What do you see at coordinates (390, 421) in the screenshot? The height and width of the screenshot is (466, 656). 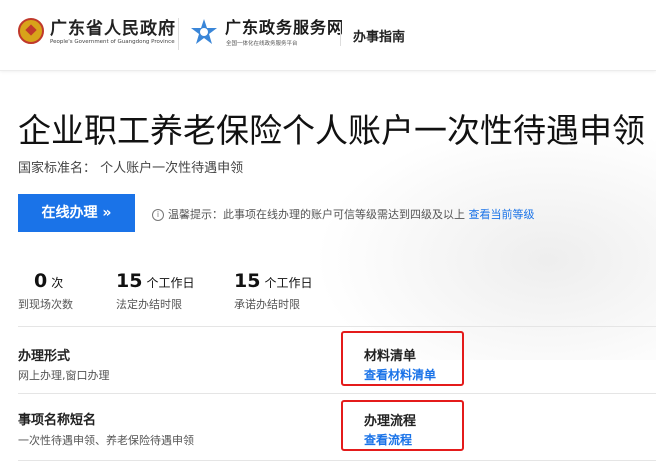 I see `process-label: 办理流程` at bounding box center [390, 421].